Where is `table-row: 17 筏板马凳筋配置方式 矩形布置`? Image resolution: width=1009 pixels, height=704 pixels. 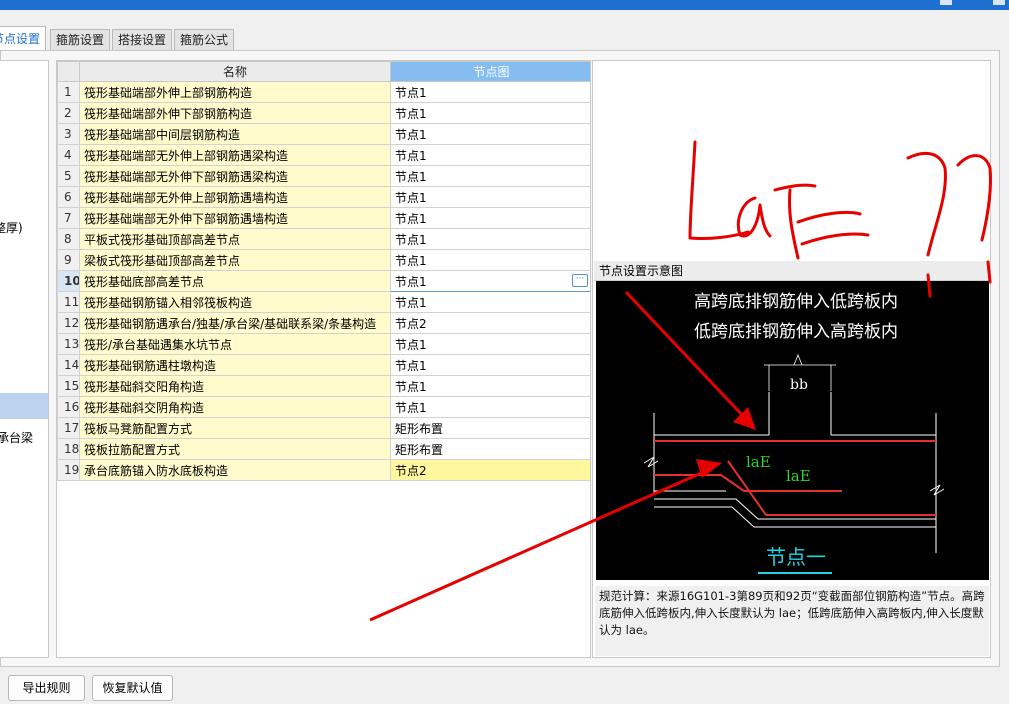
table-row: 17 筏板马凳筋配置方式 矩形布置 is located at coordinates (323, 428).